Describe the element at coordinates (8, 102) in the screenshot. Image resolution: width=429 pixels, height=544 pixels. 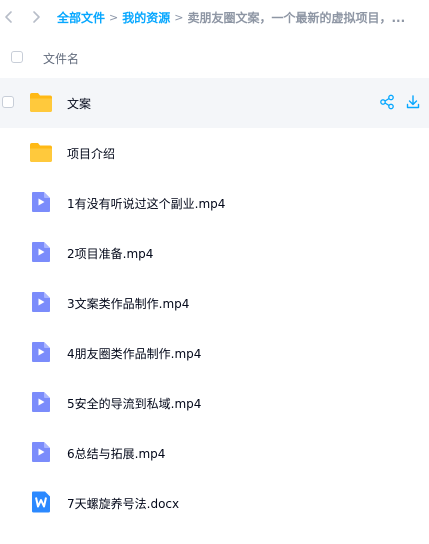
I see `row-checkbox` at that location.